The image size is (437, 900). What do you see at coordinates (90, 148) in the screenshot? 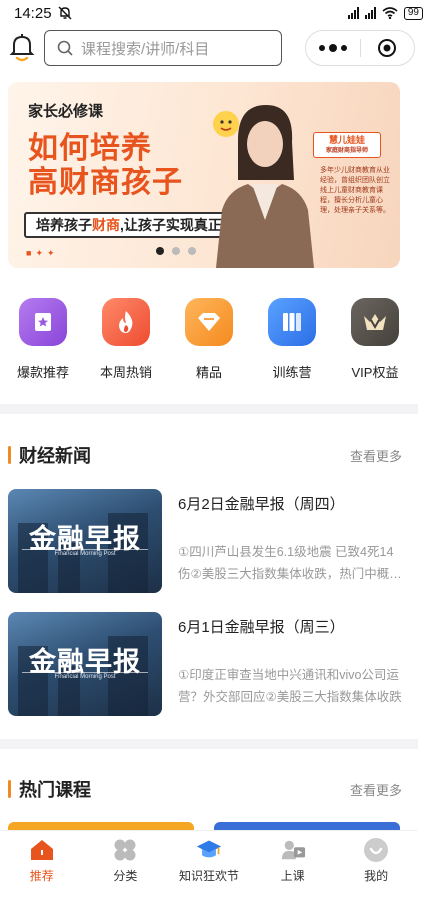
I see `banner-headline-line1: 如何培养` at bounding box center [90, 148].